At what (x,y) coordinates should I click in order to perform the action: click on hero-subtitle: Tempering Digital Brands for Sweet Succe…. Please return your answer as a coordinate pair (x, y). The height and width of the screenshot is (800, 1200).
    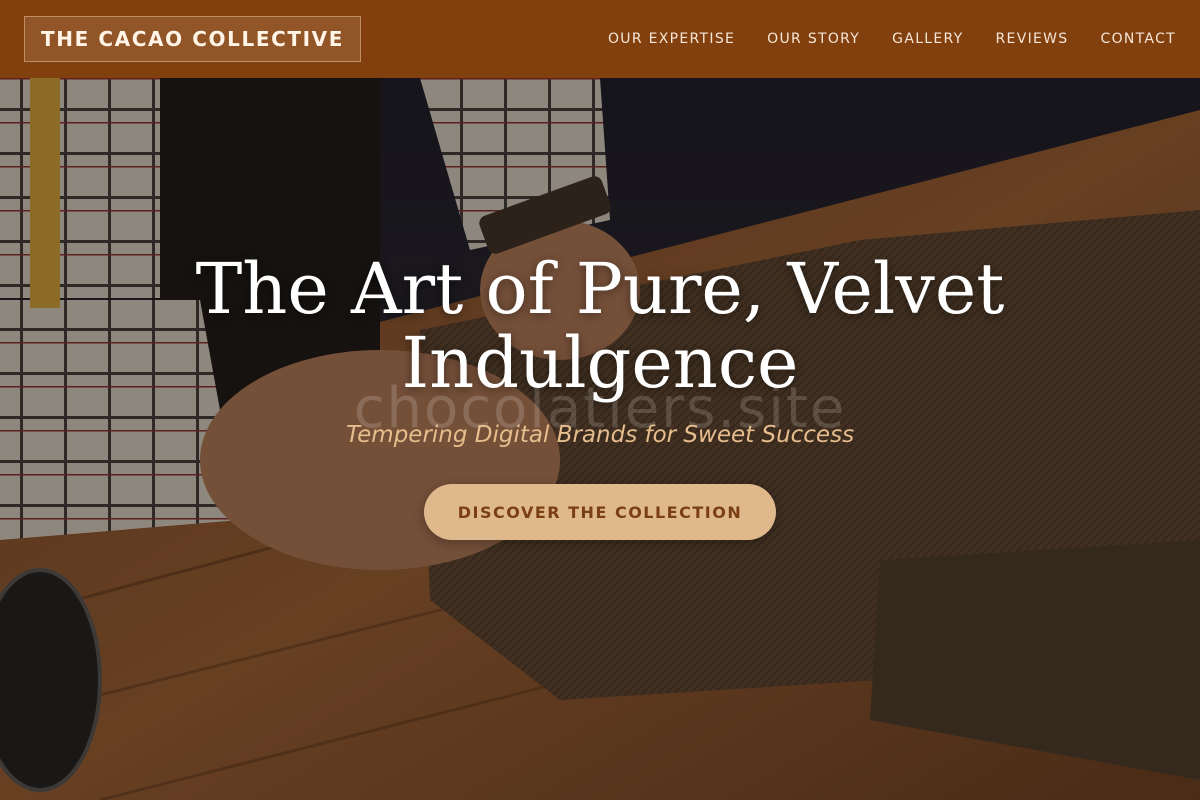
    Looking at the image, I should click on (600, 435).